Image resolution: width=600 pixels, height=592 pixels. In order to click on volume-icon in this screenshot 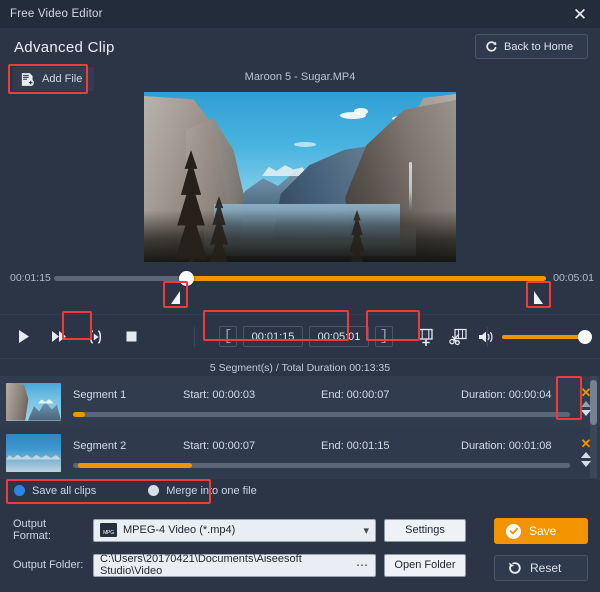, I will do `click(486, 336)`.